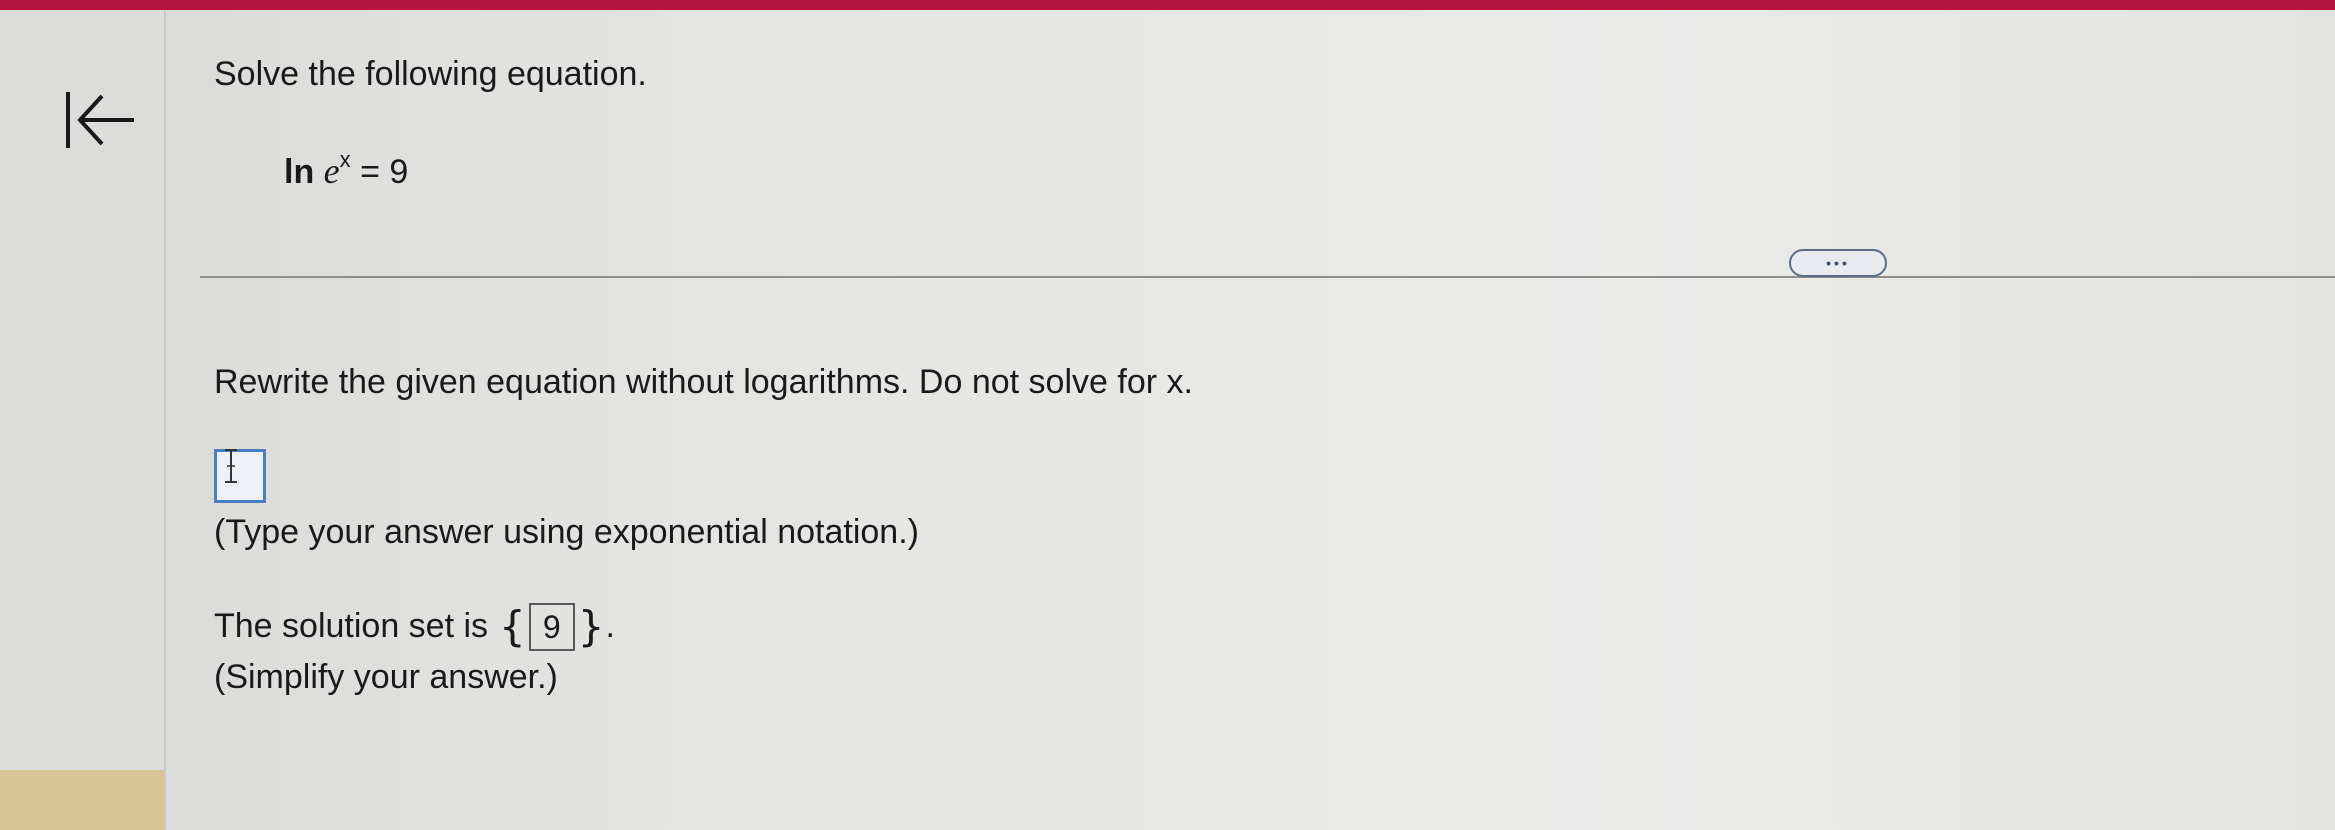 This screenshot has height=830, width=2335. I want to click on section-divider, so click(1267, 277).